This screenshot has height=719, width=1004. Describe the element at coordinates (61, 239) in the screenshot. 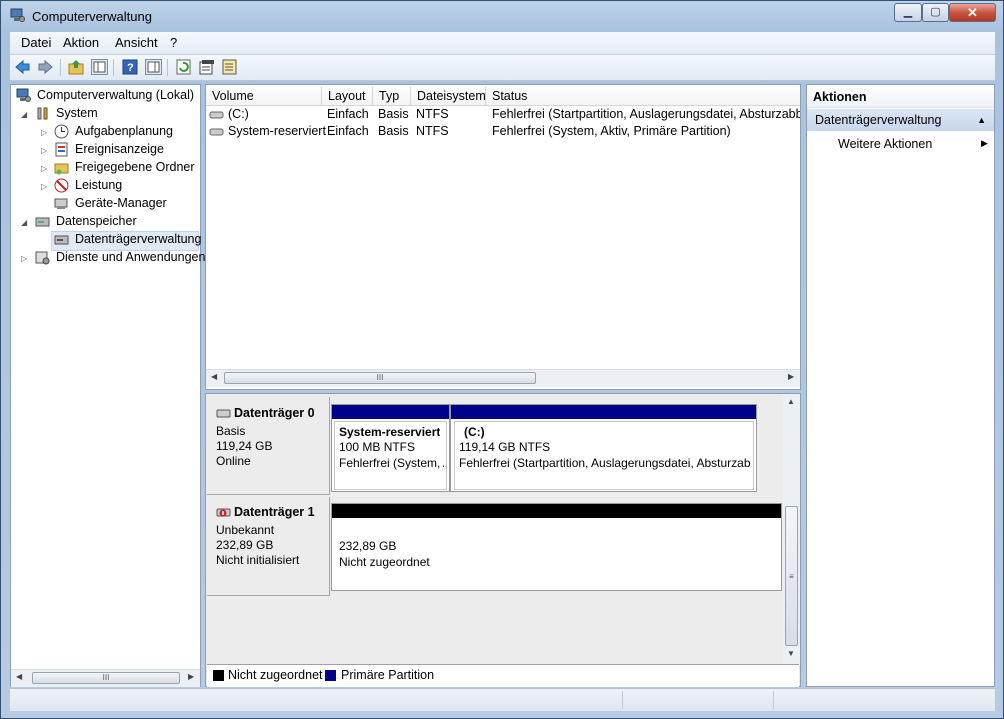

I see `disk-management-icon` at that location.